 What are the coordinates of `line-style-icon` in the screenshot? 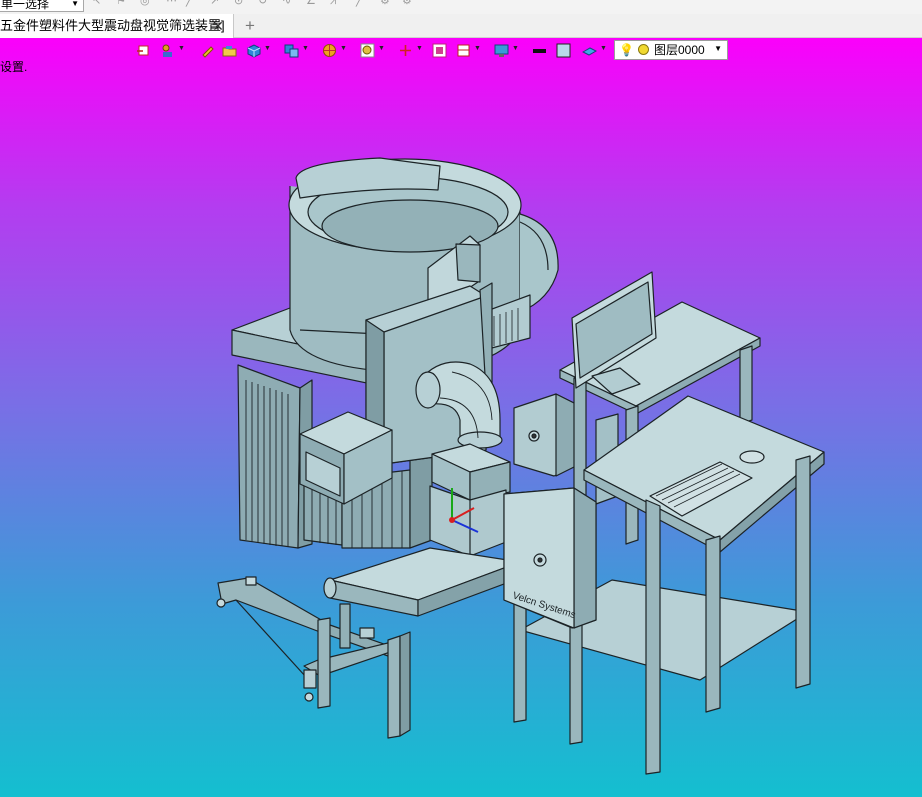 It's located at (539, 51).